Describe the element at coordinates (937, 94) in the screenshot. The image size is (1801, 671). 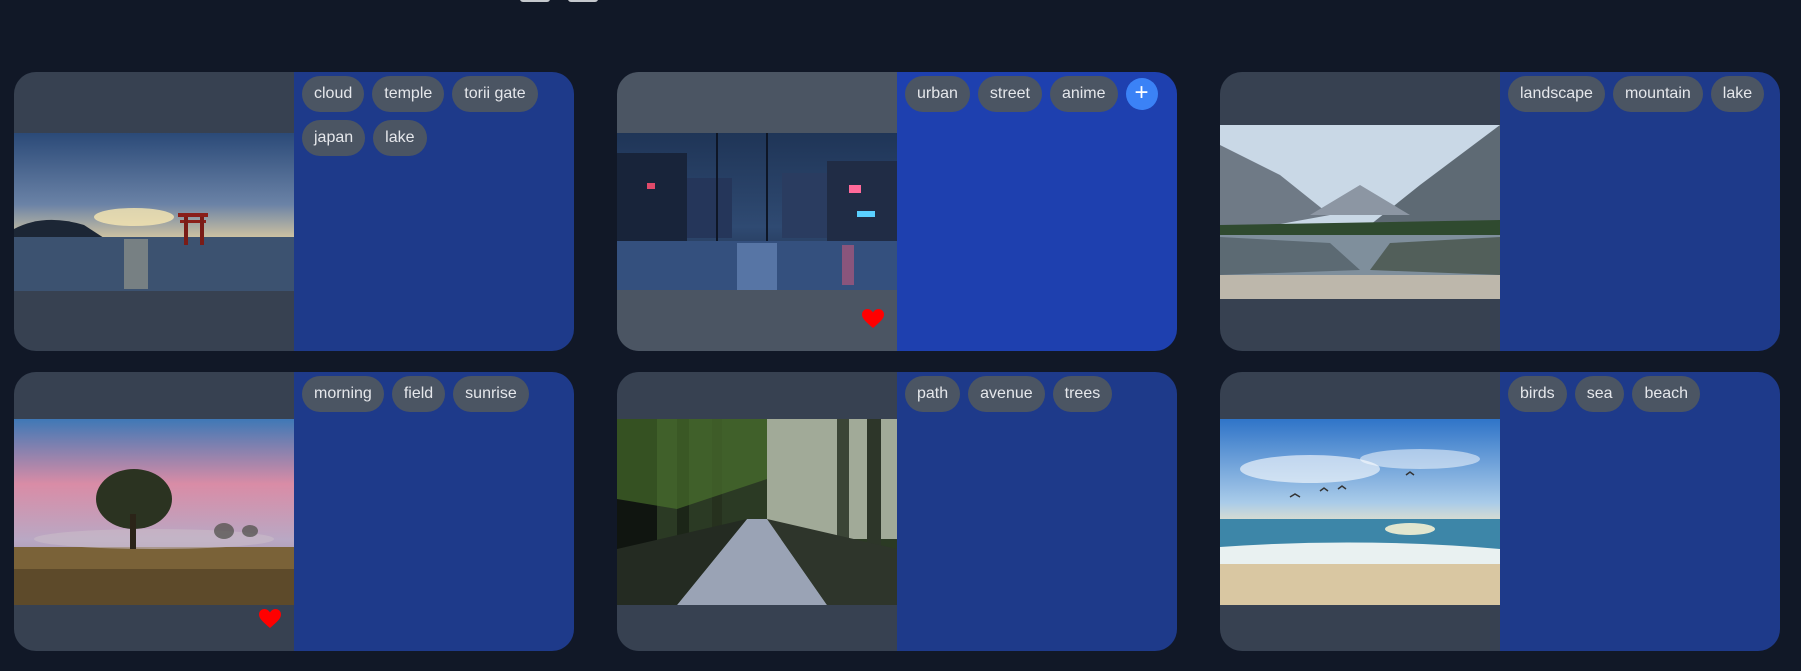
I see `tag-chip: urban` at that location.